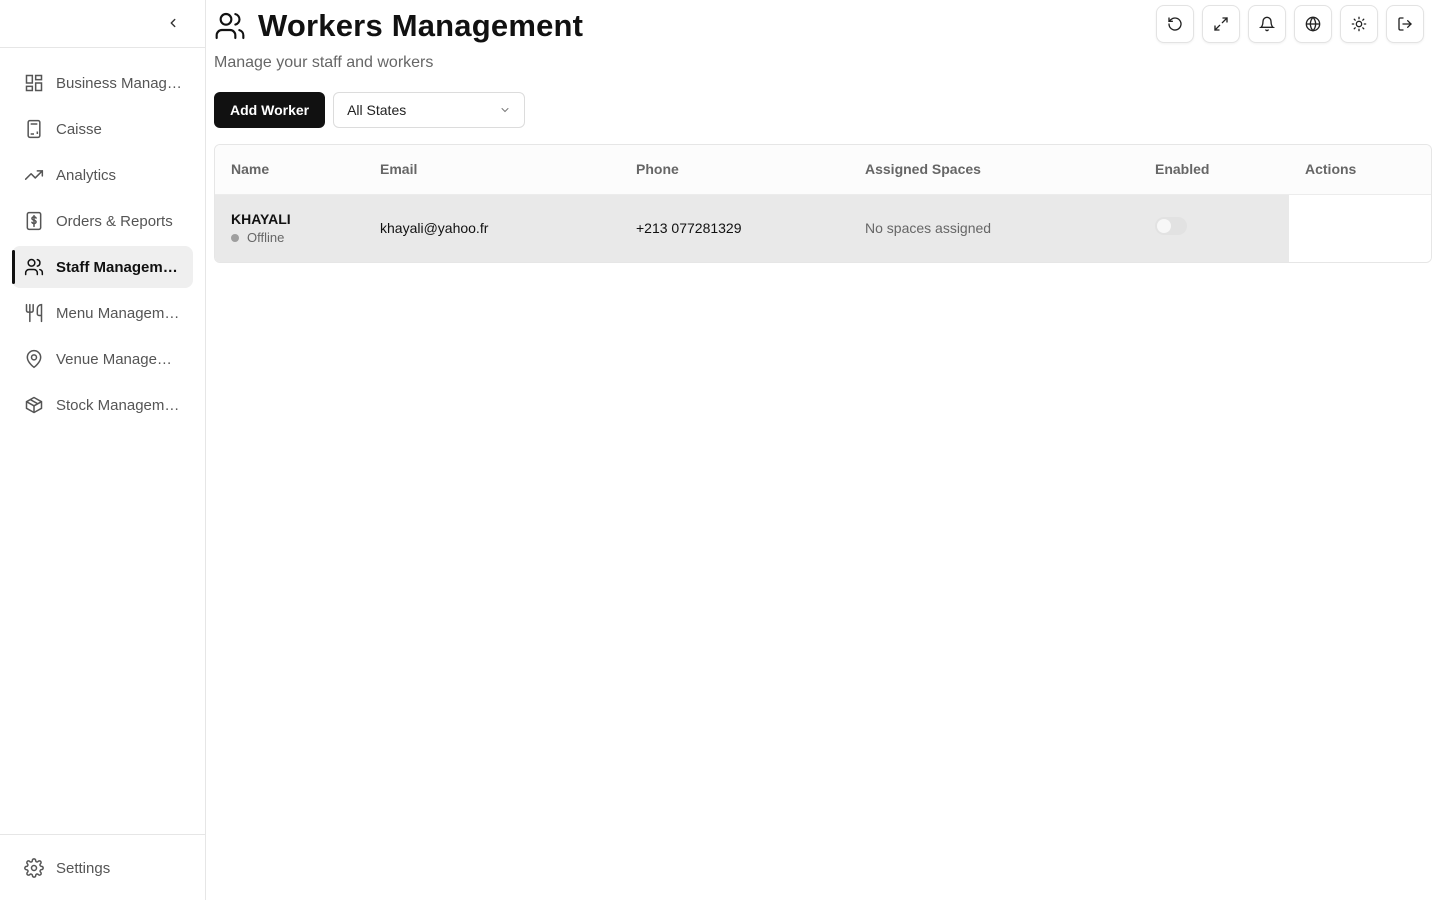 The width and height of the screenshot is (1440, 900). Describe the element at coordinates (324, 62) in the screenshot. I see `page-subtitle: Manage your staff and workers` at that location.